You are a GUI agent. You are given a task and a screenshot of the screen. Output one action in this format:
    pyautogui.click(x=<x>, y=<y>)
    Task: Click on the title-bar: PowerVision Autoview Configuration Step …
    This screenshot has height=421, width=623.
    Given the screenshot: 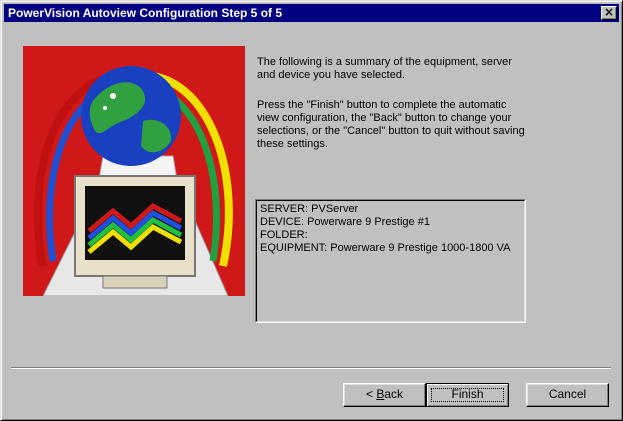 What is the action you would take?
    pyautogui.click(x=311, y=13)
    